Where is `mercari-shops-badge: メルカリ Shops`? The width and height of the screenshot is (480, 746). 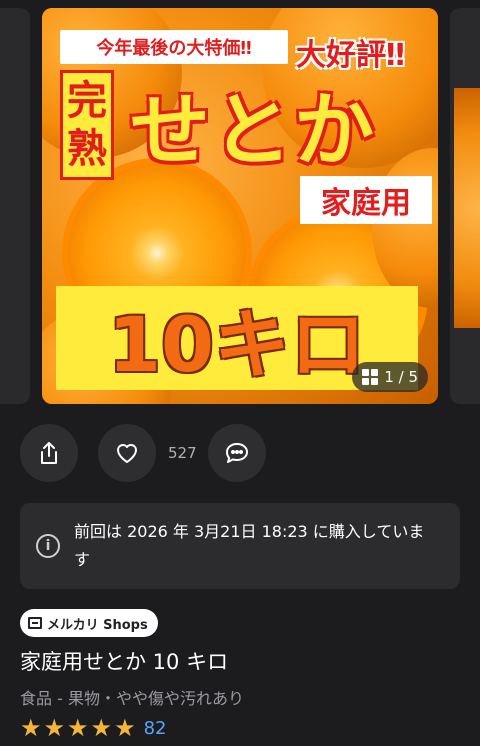 mercari-shops-badge: メルカリ Shops is located at coordinates (89, 623).